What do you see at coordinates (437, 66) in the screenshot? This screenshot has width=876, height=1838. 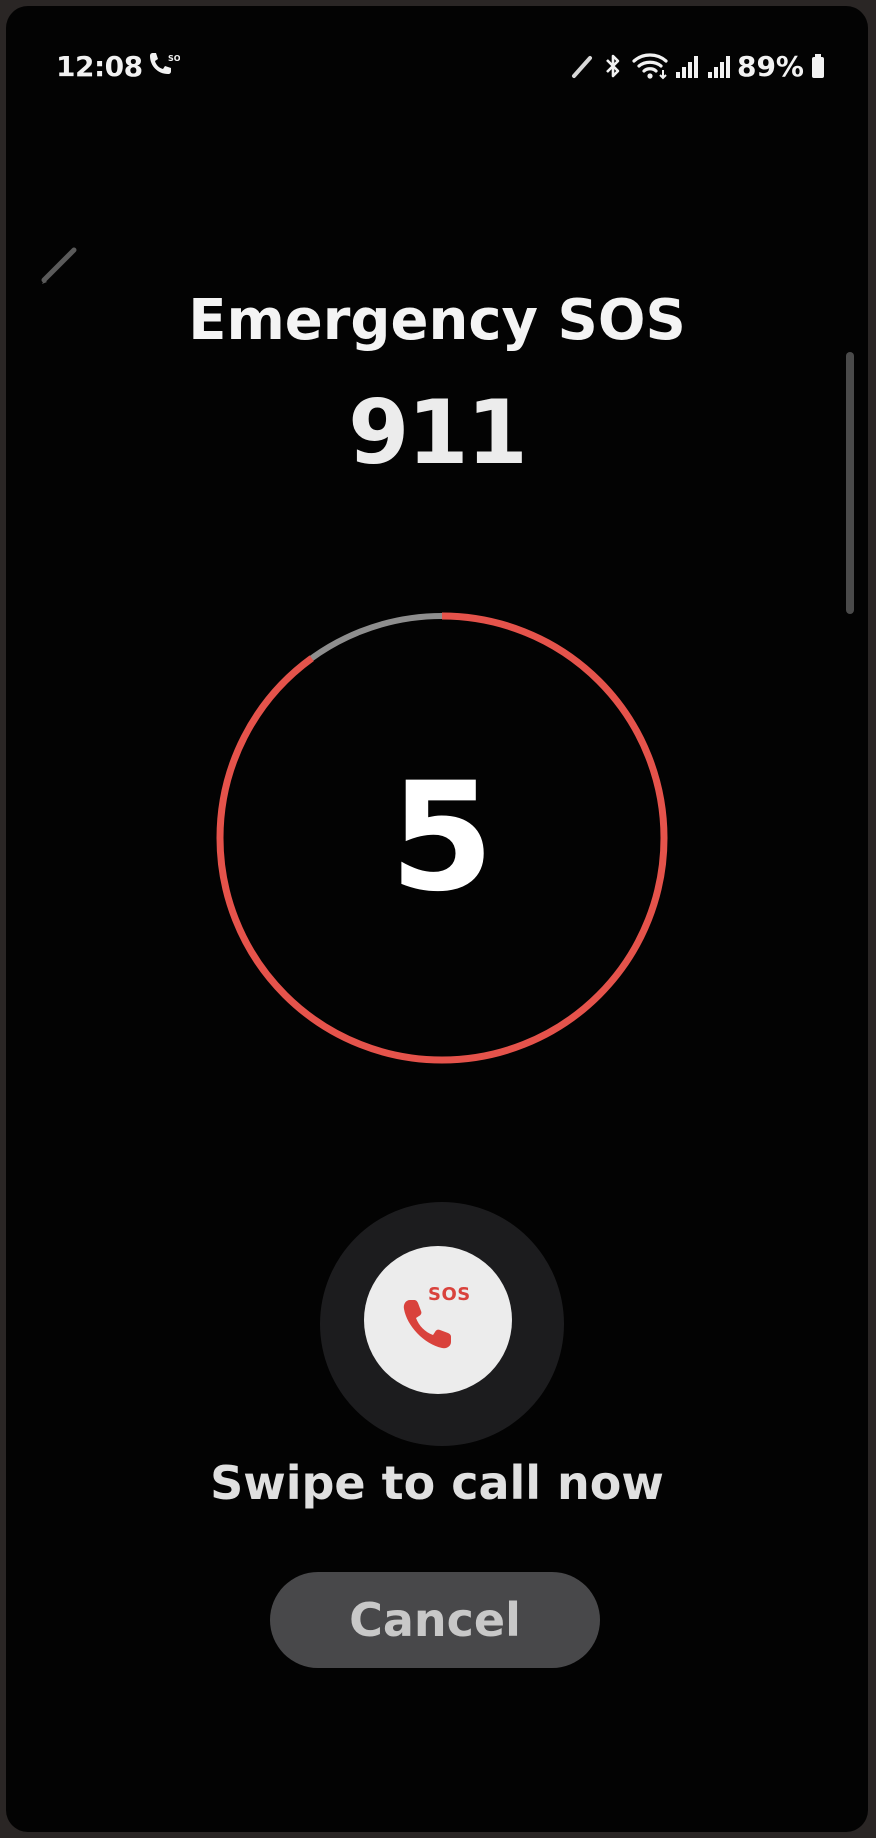 I see `status-bar: 12:08 SOS` at bounding box center [437, 66].